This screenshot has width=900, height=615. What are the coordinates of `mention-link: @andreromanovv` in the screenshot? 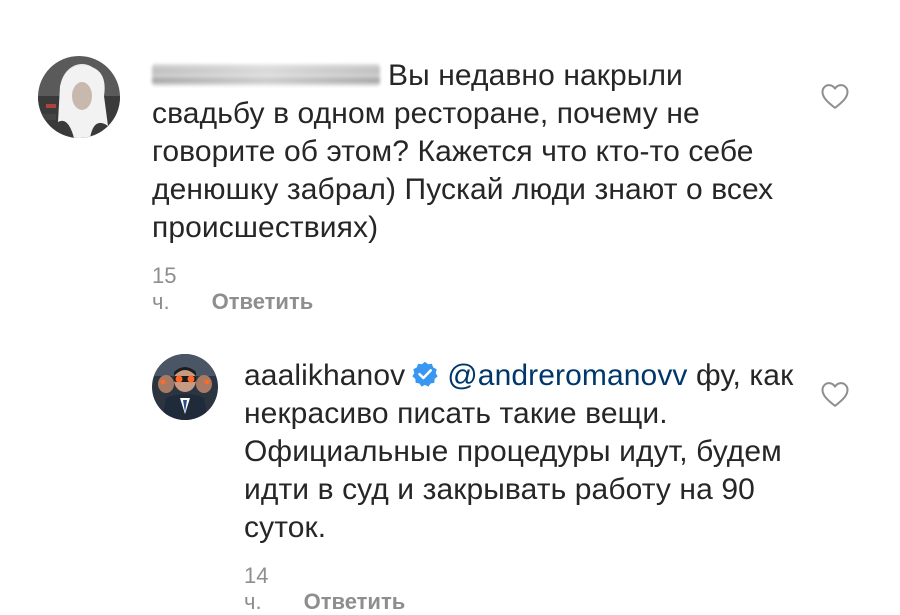 It's located at (567, 375).